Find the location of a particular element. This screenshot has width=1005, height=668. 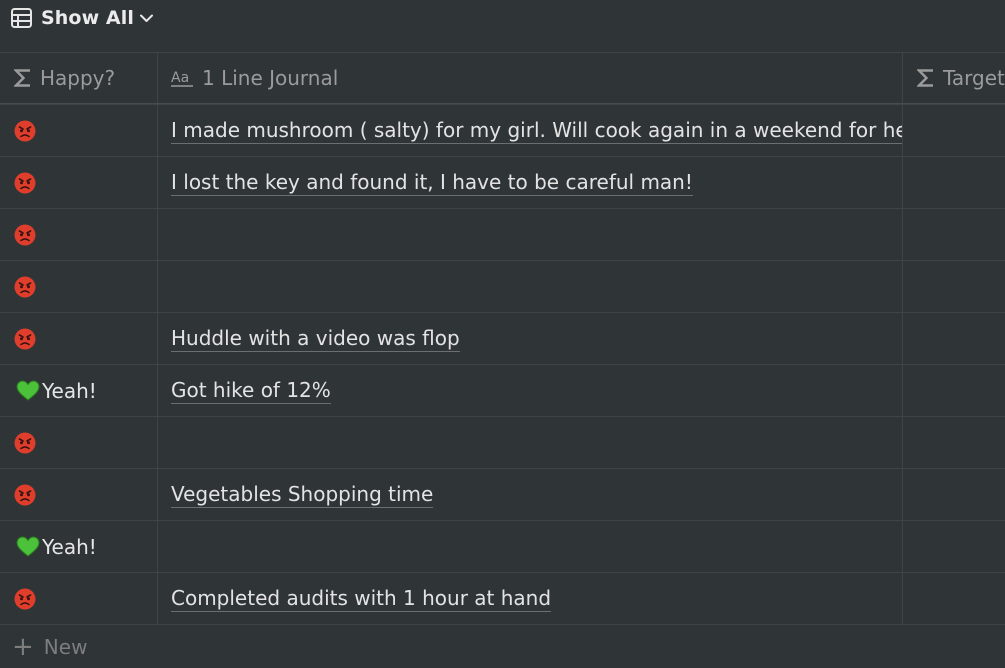

title-text-icon: Aa is located at coordinates (182, 78).